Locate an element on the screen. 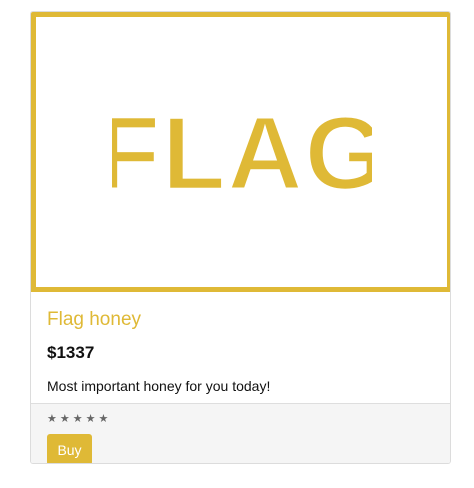 The width and height of the screenshot is (474, 488). flag-logo-text: FLAG is located at coordinates (242, 152).